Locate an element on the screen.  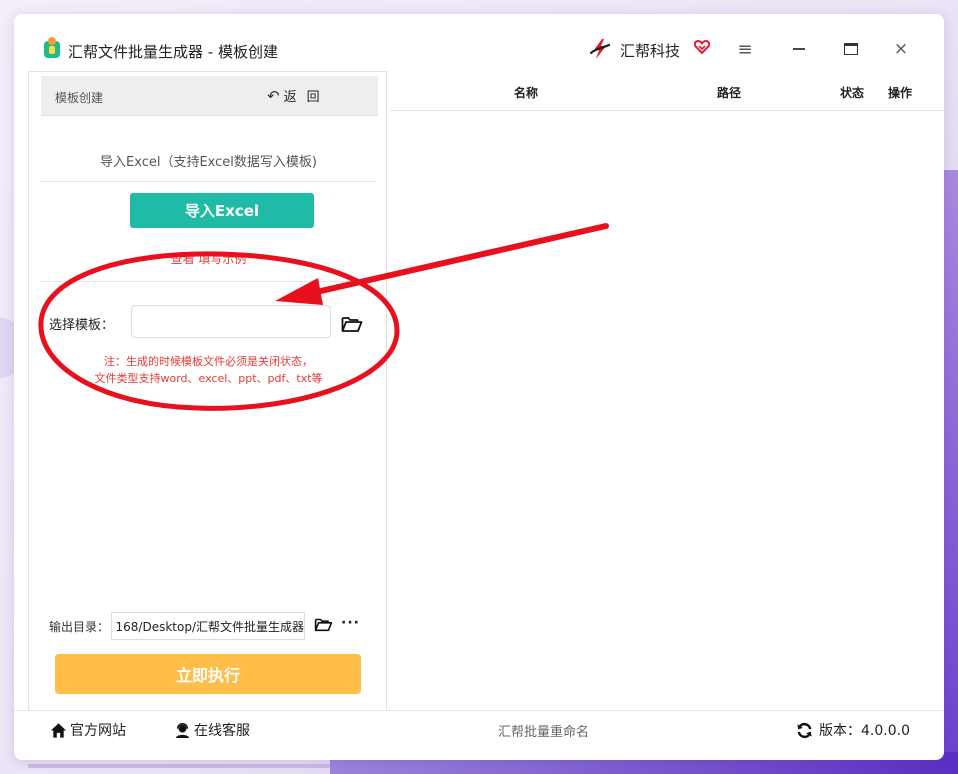
customer-service-icon is located at coordinates (182, 730).